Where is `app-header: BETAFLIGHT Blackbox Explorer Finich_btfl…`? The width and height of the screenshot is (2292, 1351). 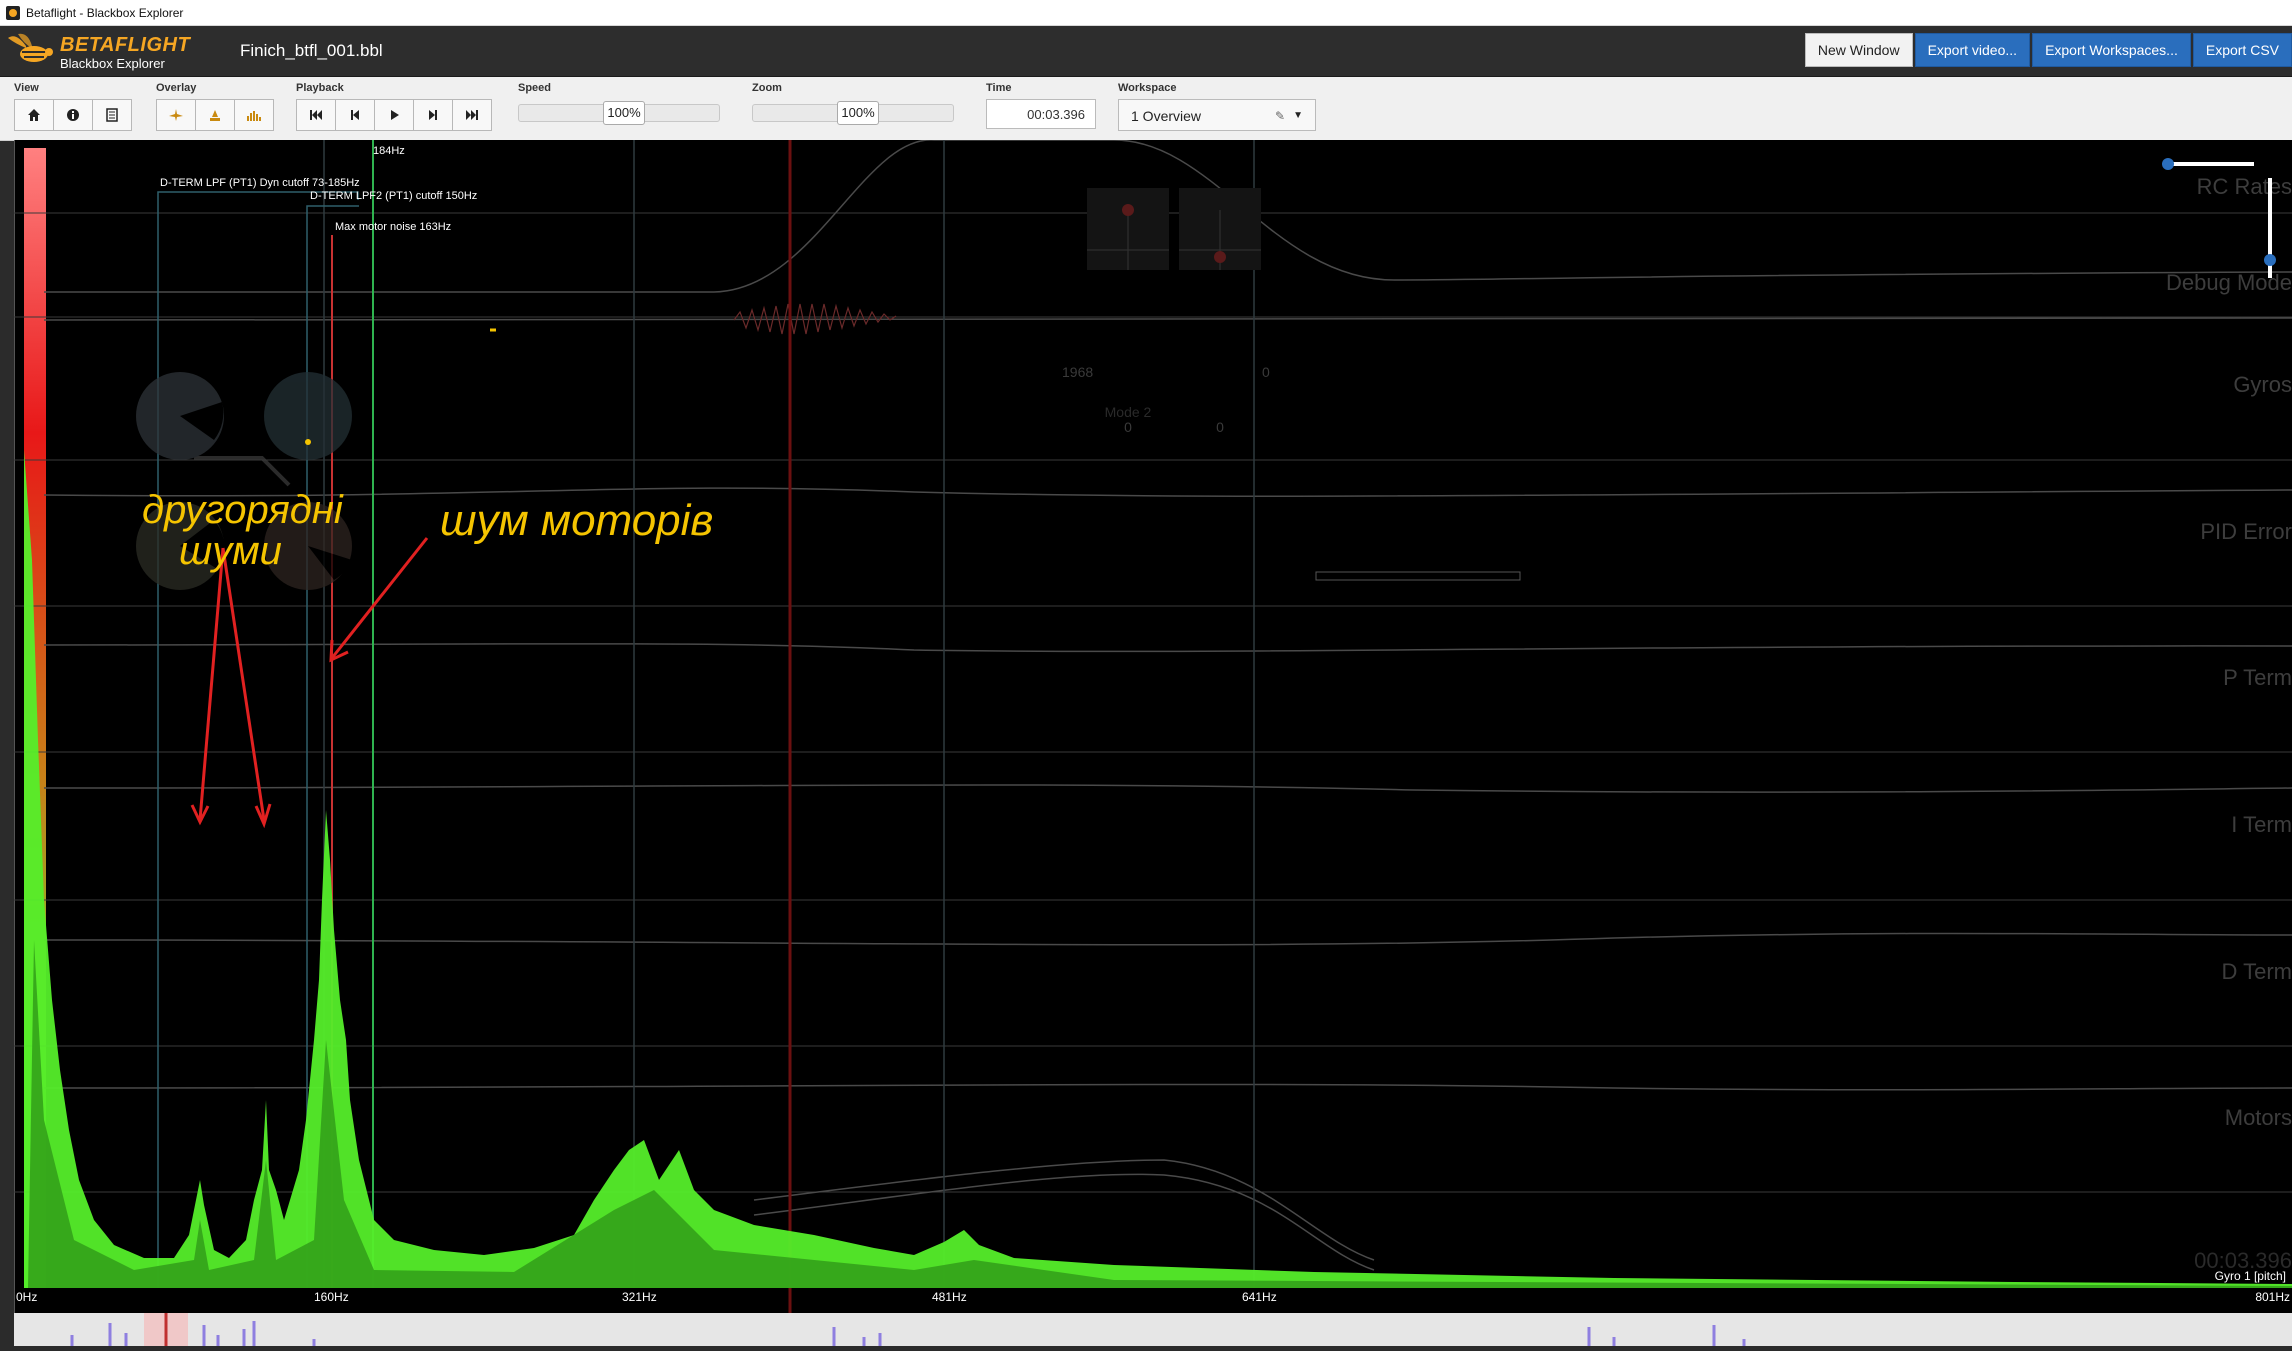
app-header: BETAFLIGHT Blackbox Explorer Finich_btfl… is located at coordinates (1146, 51).